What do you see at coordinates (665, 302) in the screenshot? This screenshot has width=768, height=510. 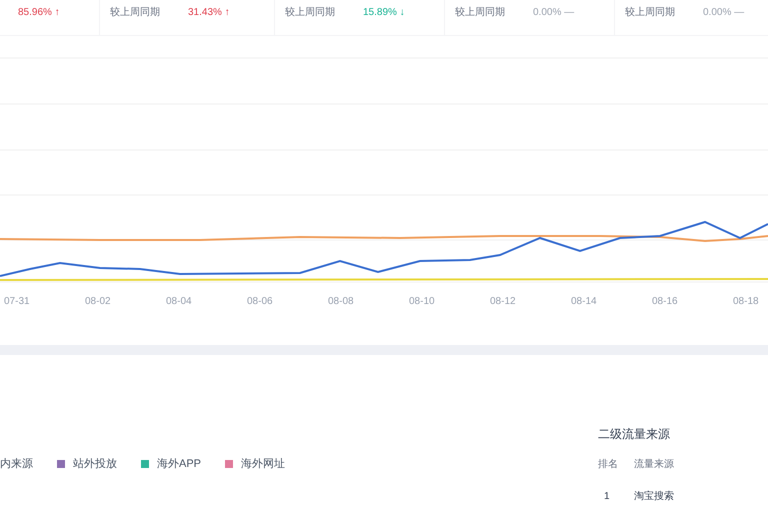 I see `axis-label: 08-16` at bounding box center [665, 302].